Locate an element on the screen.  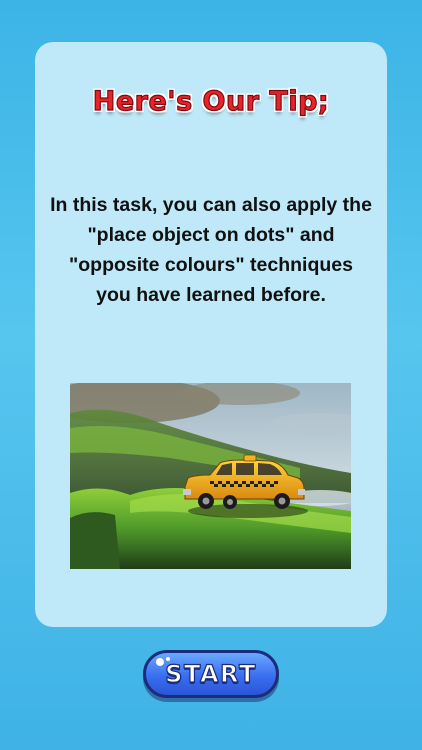
tip-title: Here's Our Tip; is located at coordinates (211, 101).